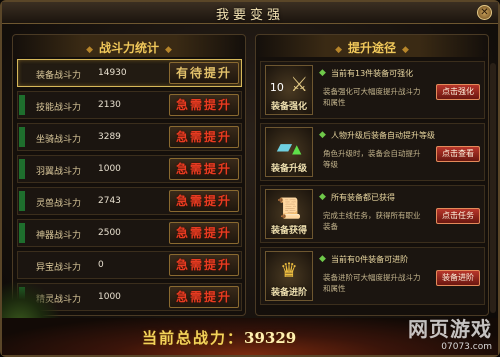 The width and height of the screenshot is (500, 357). What do you see at coordinates (458, 278) in the screenshot?
I see `advance-button: 装备进阶` at bounding box center [458, 278].